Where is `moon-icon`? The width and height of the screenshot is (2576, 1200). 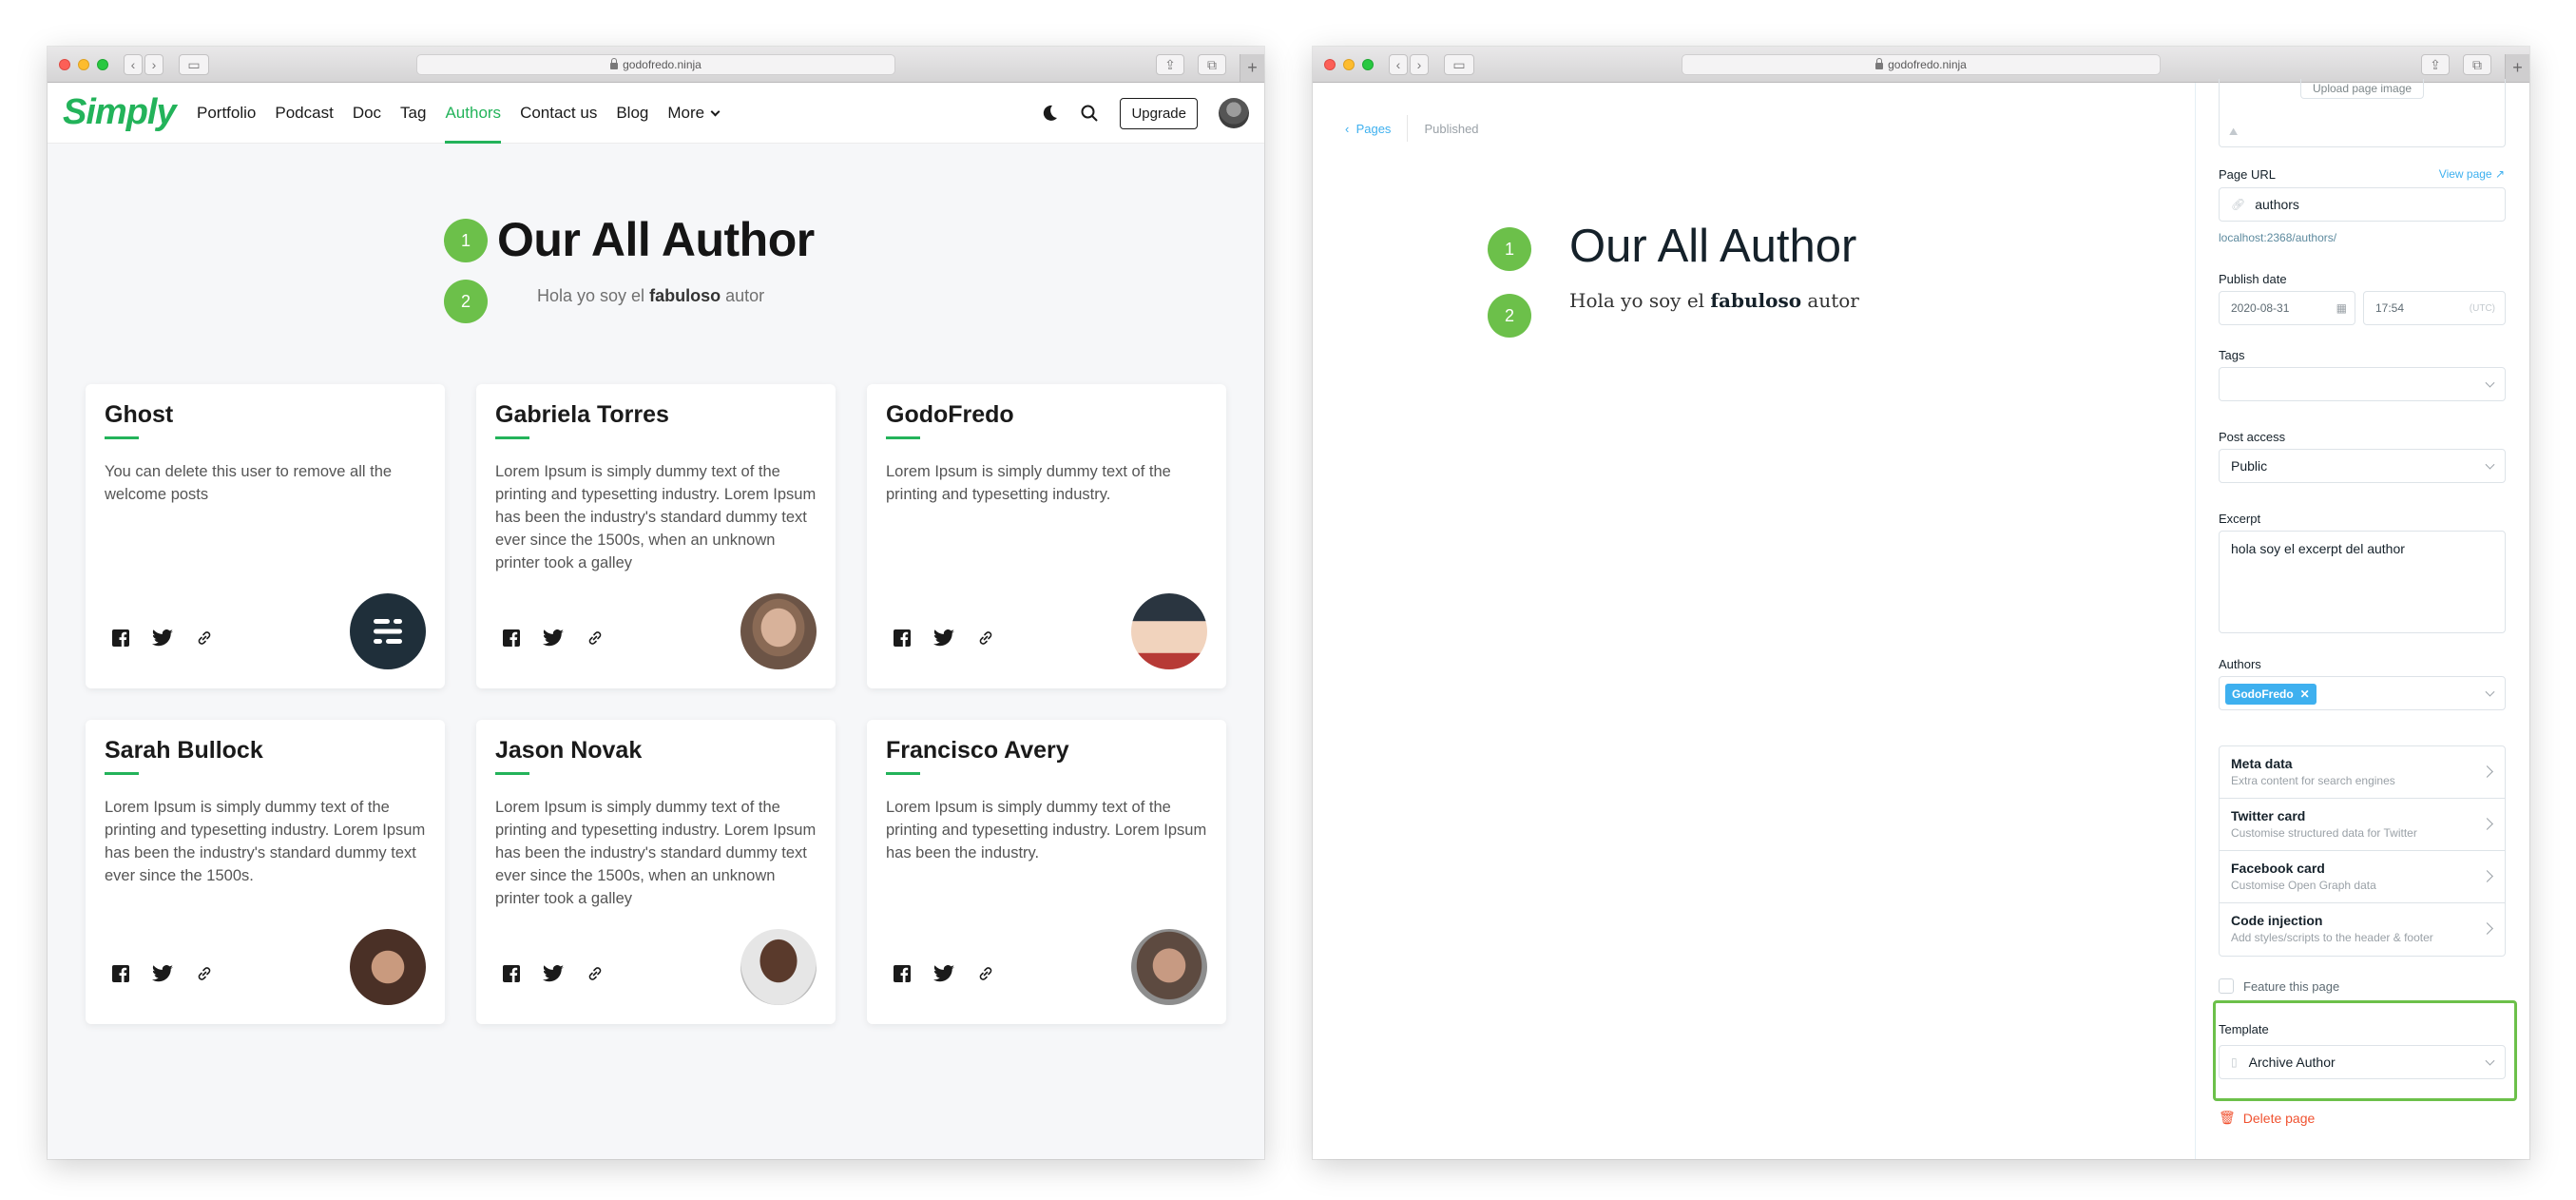
moon-icon is located at coordinates (1049, 113).